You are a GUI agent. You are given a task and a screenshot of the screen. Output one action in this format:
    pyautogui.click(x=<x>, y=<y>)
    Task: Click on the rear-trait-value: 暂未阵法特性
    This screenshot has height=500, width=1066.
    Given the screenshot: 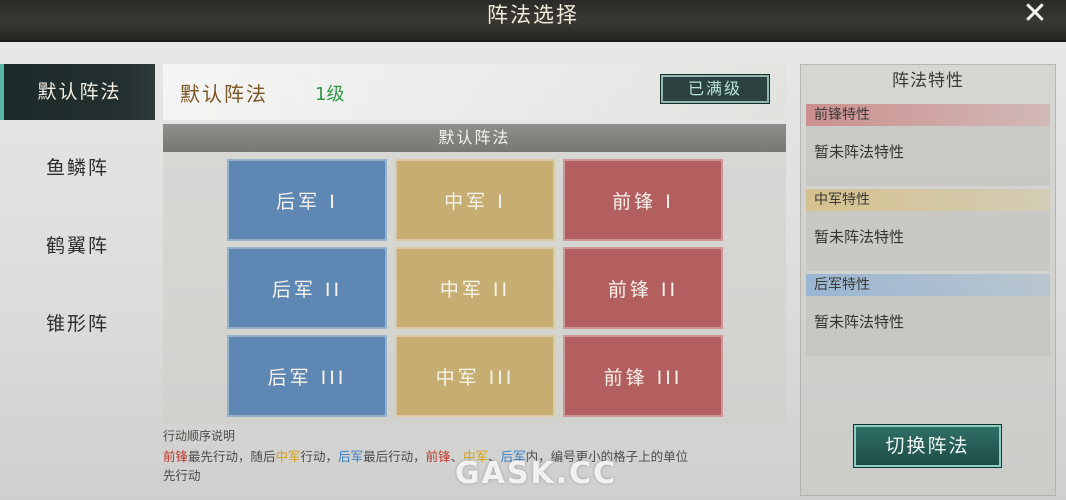 What is the action you would take?
    pyautogui.click(x=928, y=326)
    